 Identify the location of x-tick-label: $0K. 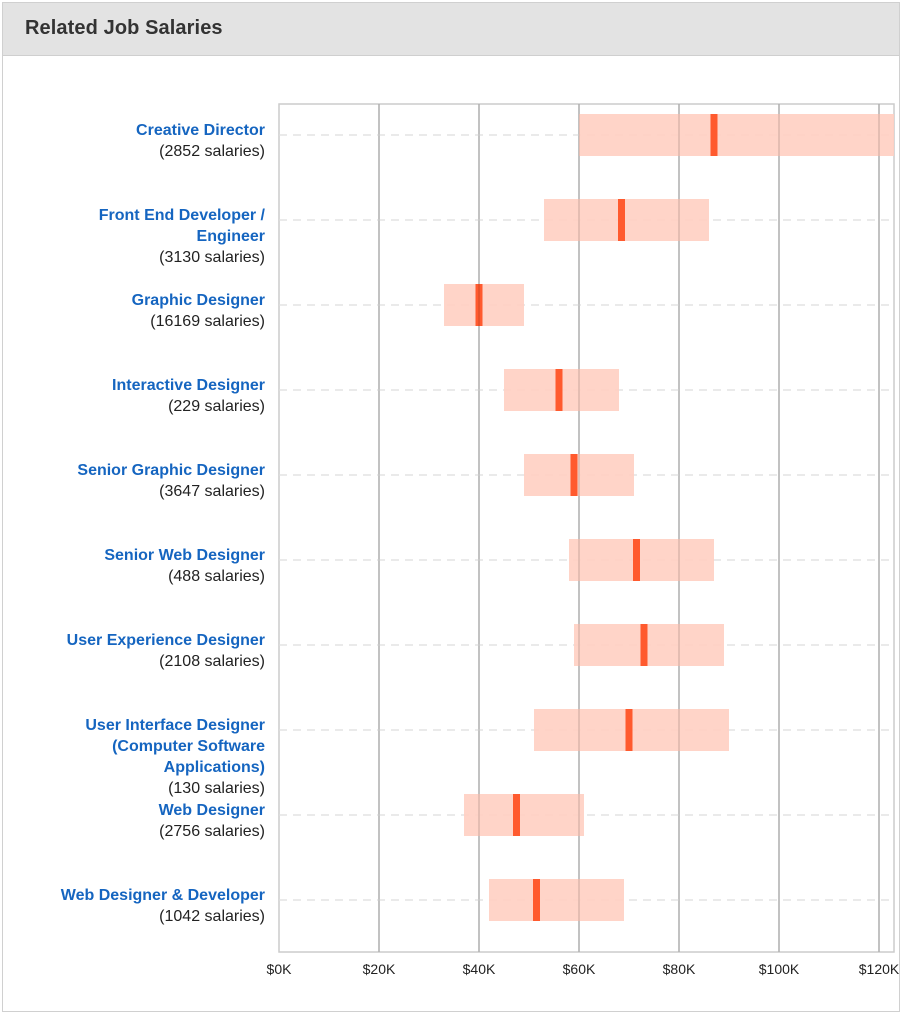
(280, 969).